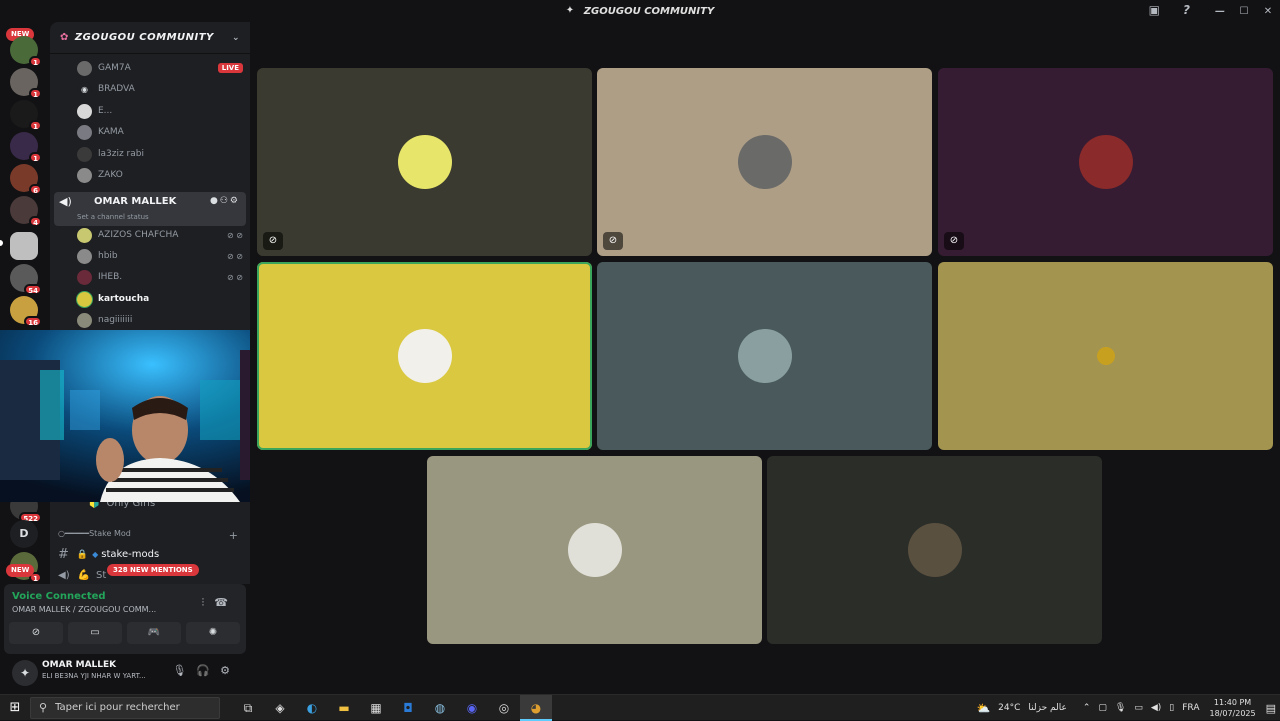 The image size is (1280, 721). Describe the element at coordinates (160, 68) in the screenshot. I see `voice-user: GAM7A LIVE` at that location.